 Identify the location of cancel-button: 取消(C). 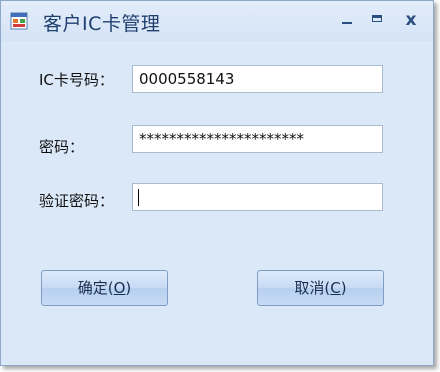
(320, 288).